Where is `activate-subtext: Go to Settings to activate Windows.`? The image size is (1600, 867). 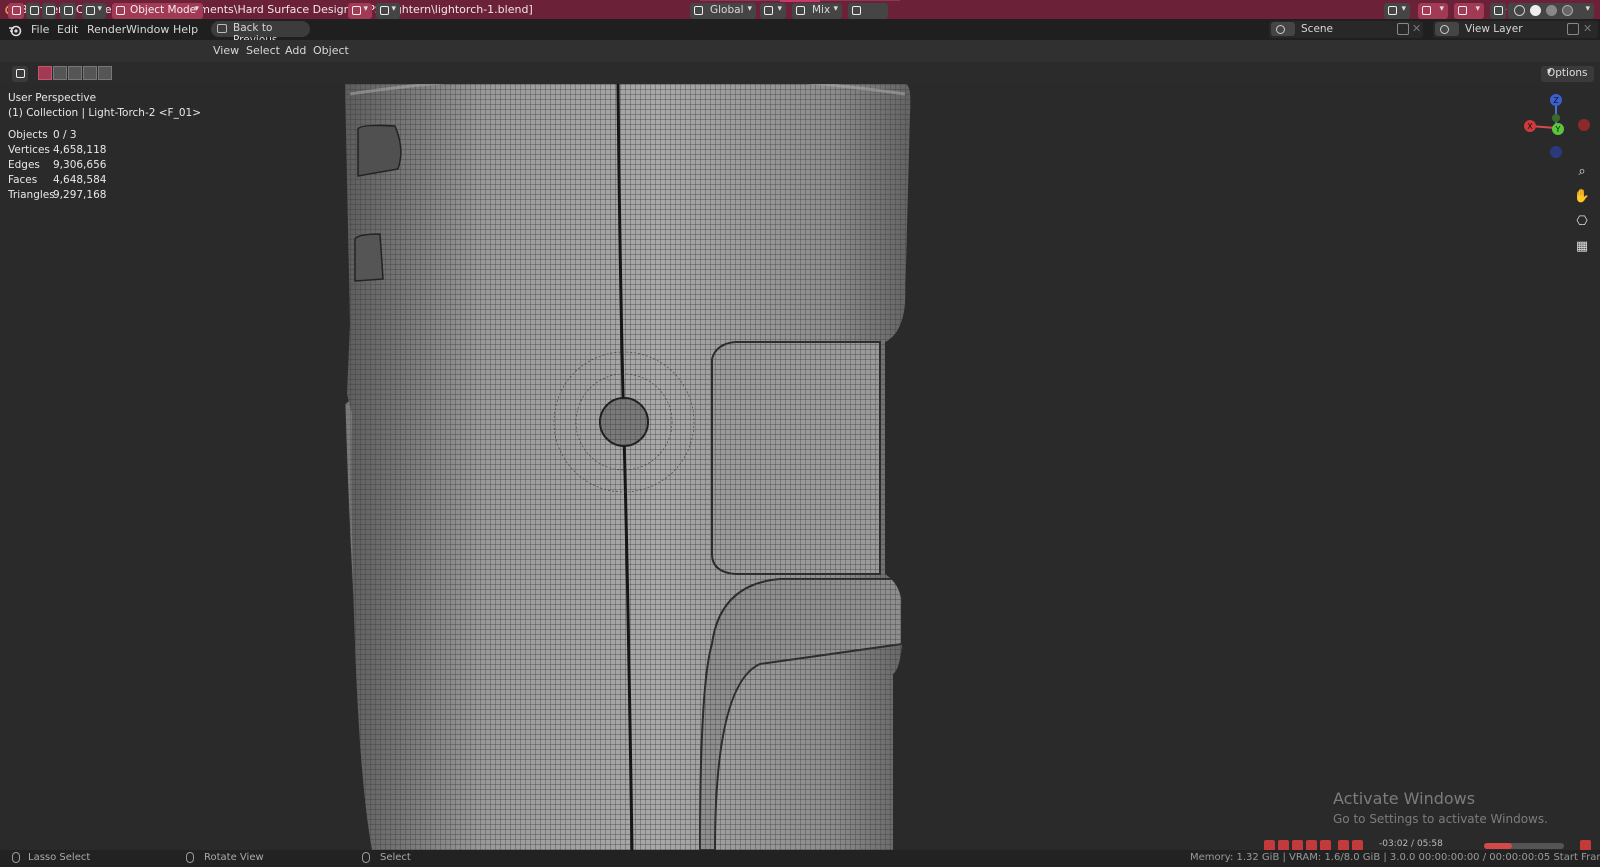
activate-subtext: Go to Settings to activate Windows. is located at coordinates (1440, 819).